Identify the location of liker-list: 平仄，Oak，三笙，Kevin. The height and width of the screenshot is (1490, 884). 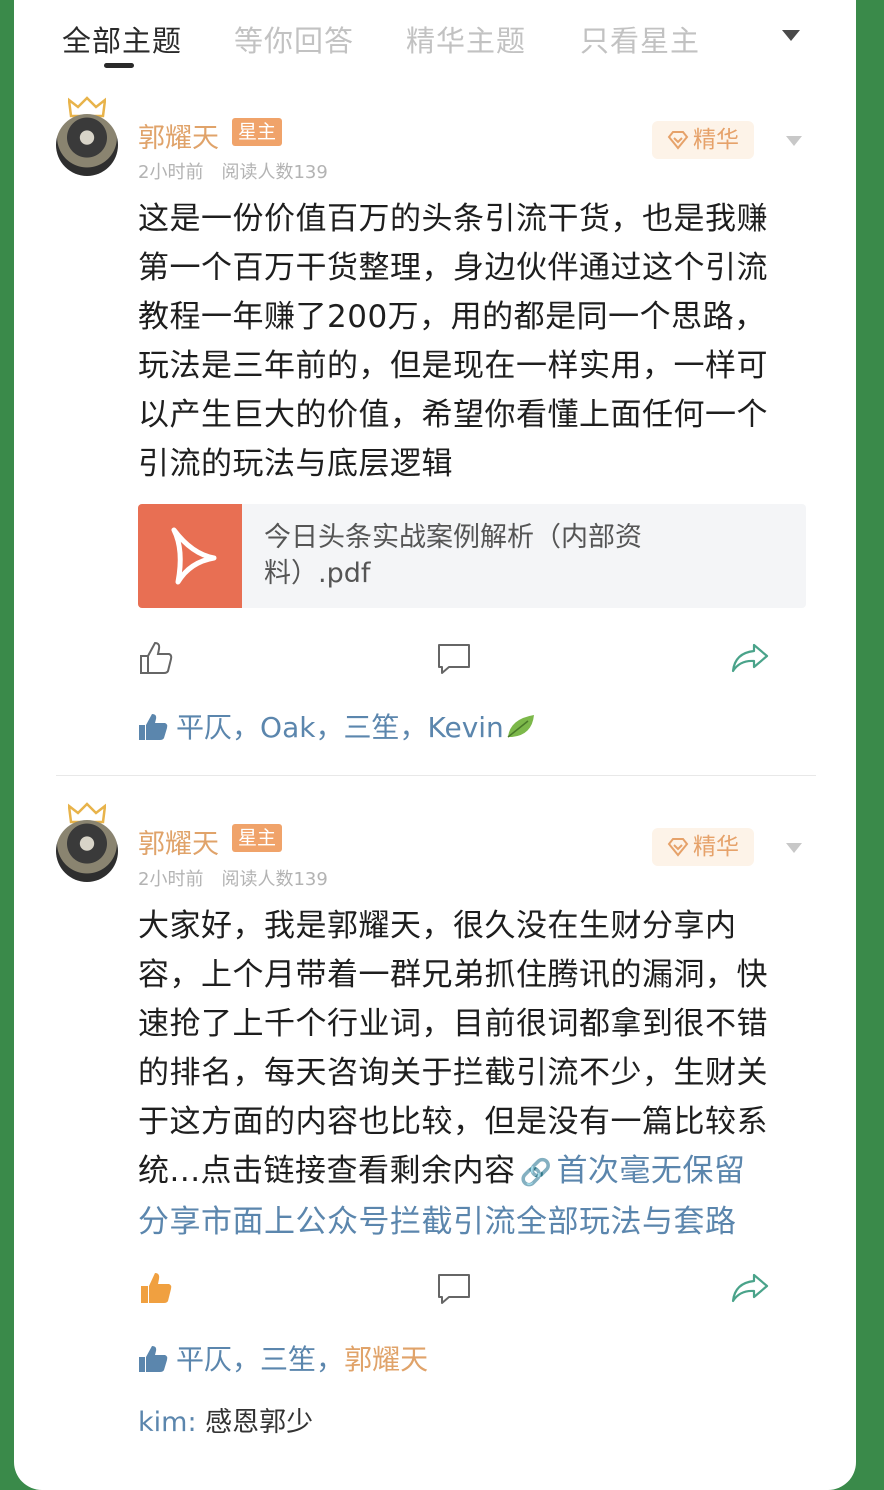
(338, 726).